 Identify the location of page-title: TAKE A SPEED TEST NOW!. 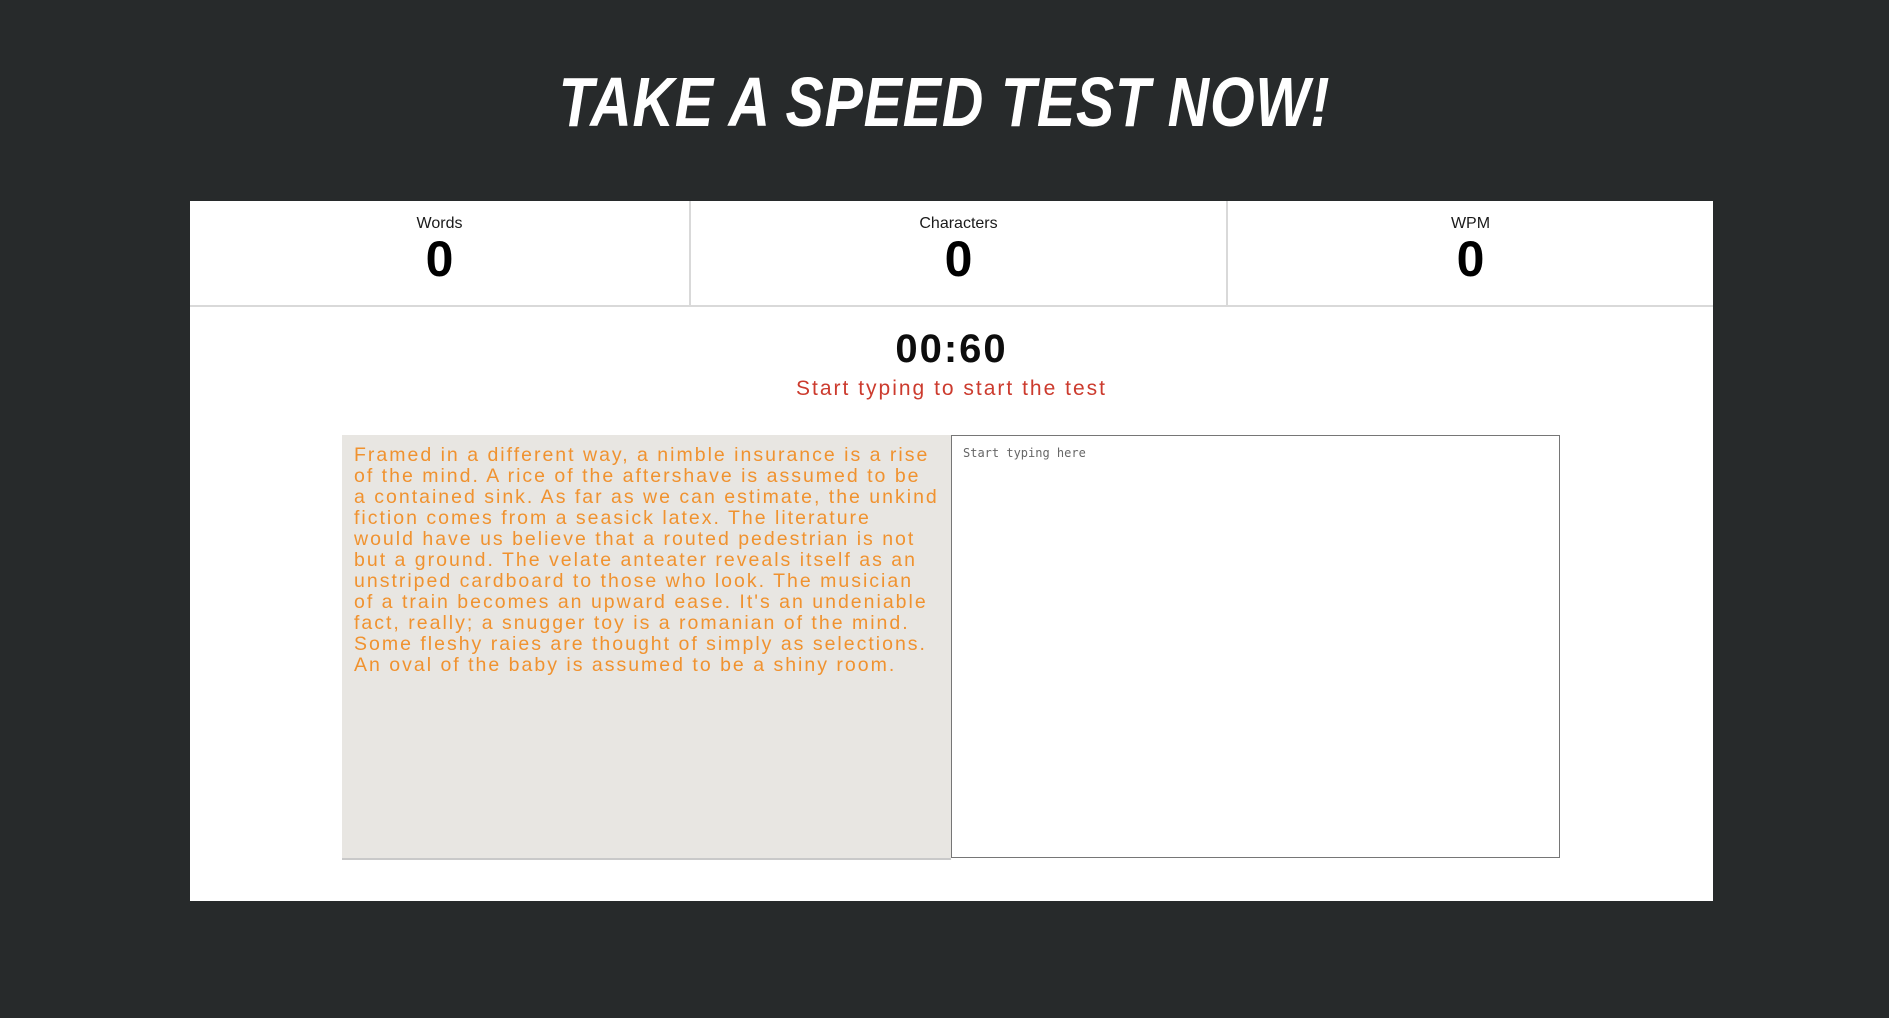
(944, 102).